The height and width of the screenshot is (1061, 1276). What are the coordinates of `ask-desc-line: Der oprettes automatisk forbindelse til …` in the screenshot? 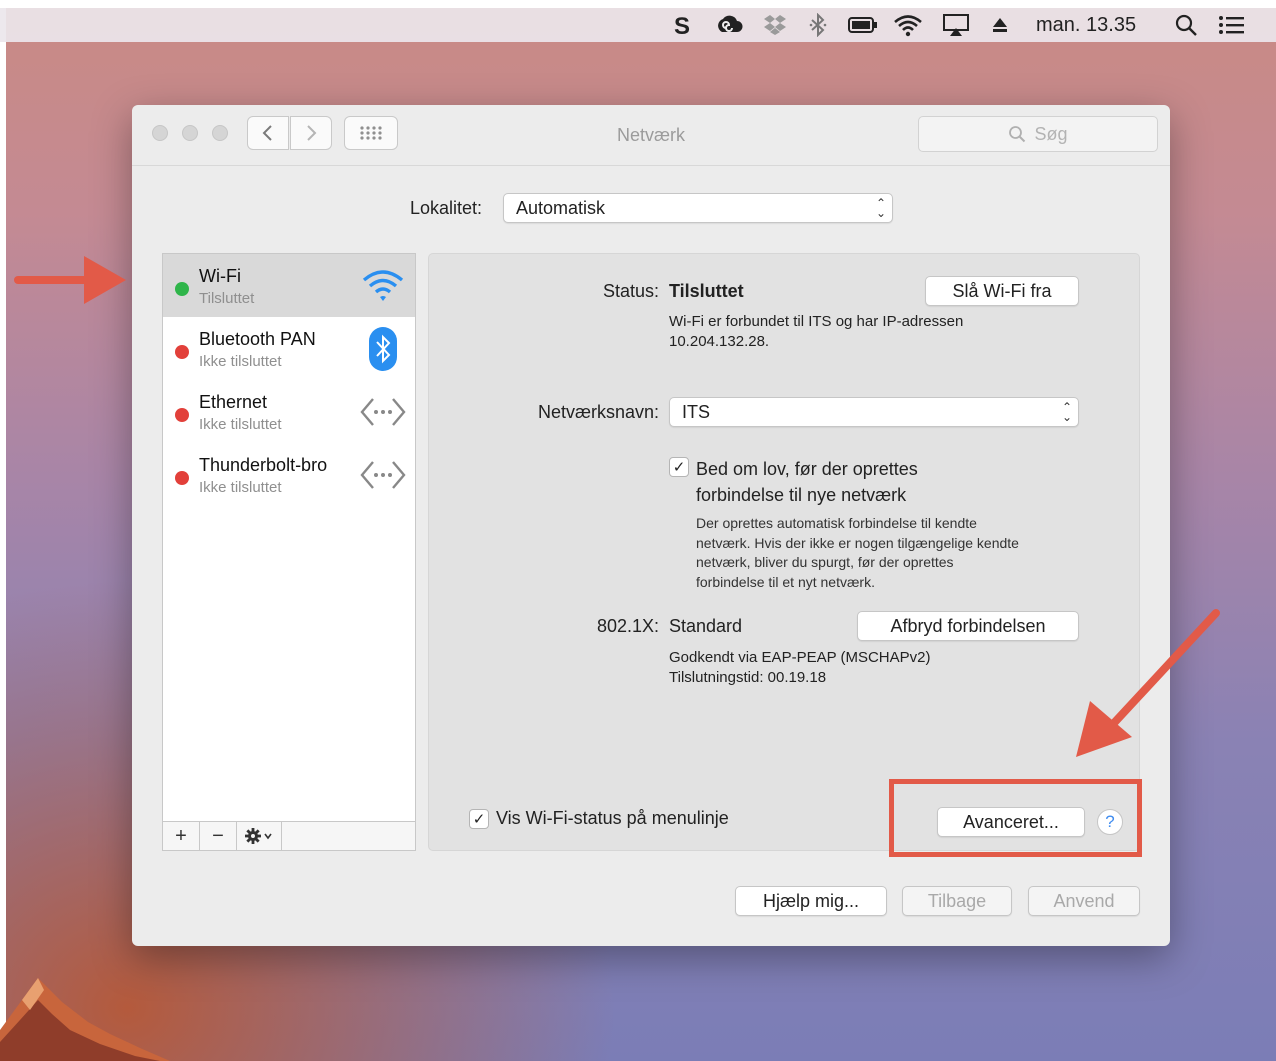 It's located at (836, 523).